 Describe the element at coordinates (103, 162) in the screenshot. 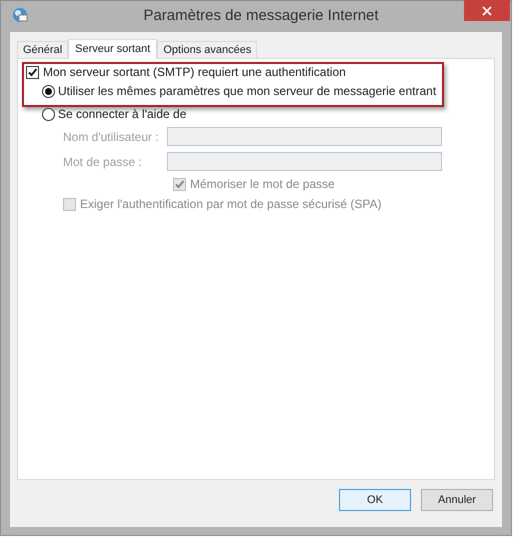

I see `field-label: Mot de passe :` at that location.